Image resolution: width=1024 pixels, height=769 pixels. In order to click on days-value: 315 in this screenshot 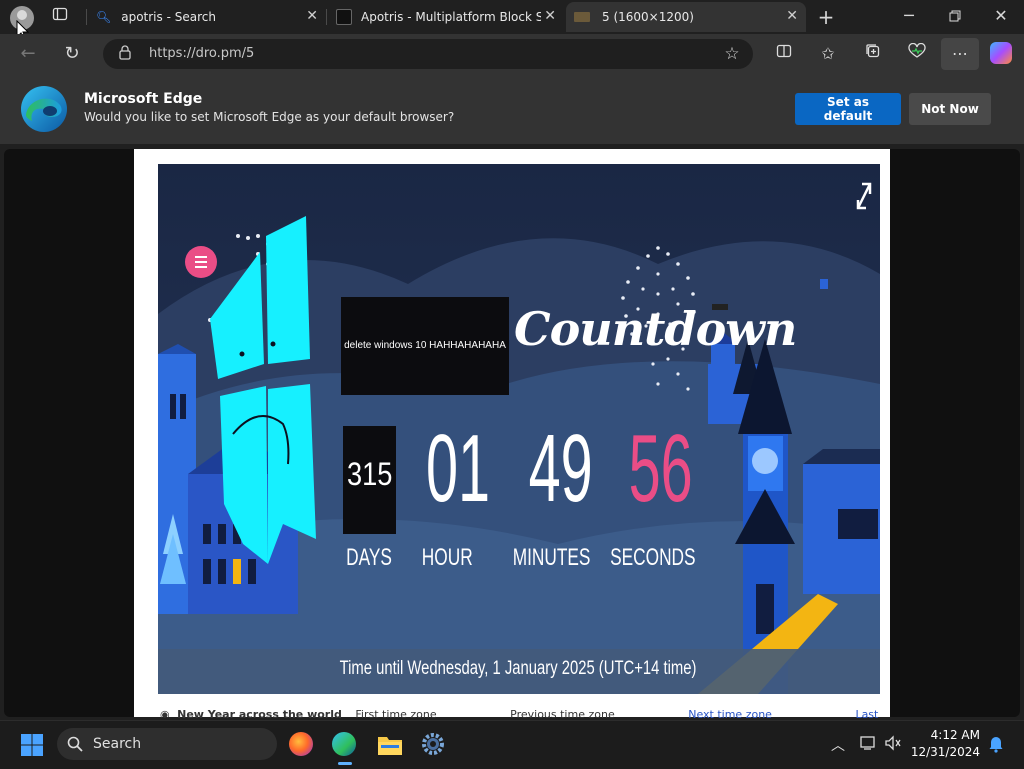, I will do `click(369, 474)`.